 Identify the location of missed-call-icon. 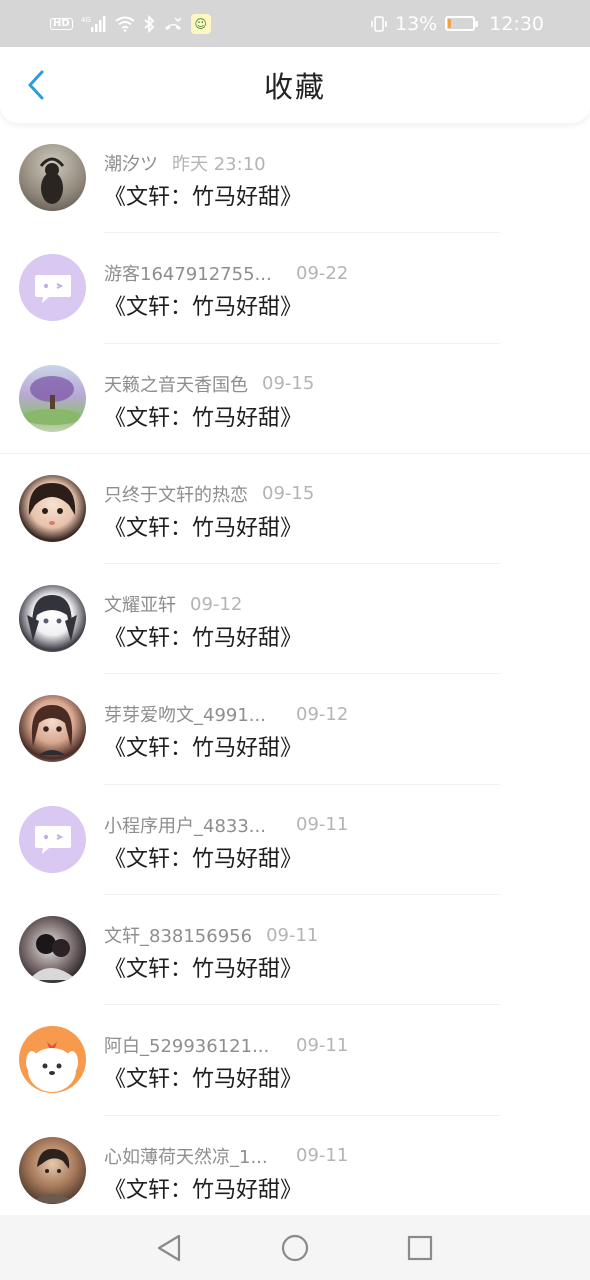
(173, 24).